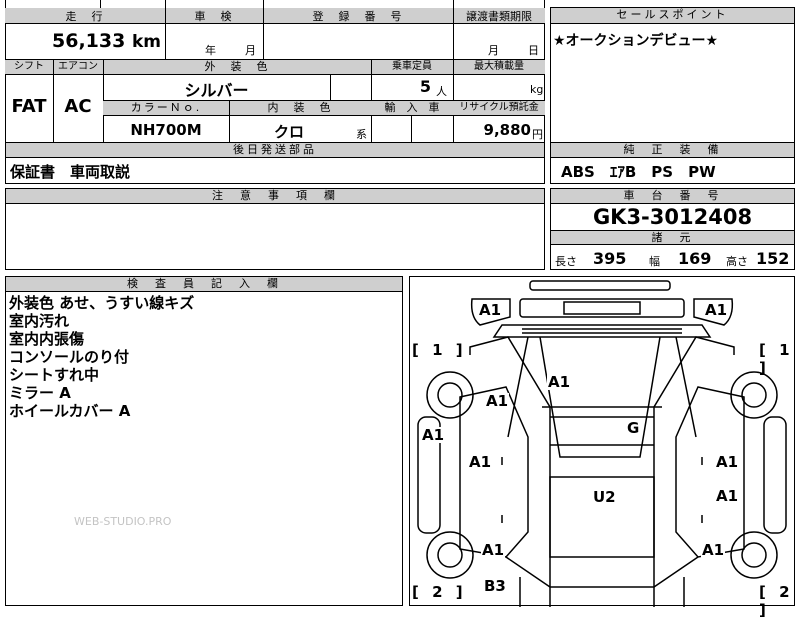  Describe the element at coordinates (499, 108) in the screenshot. I see `recycle-header: リサイクル預託金` at that location.